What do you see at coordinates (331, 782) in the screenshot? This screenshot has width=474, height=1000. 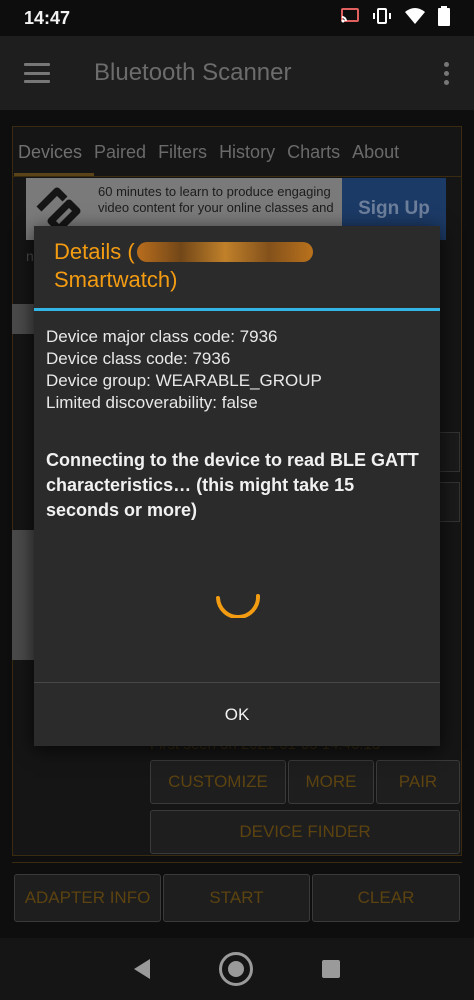 I see `more-button: MORE` at bounding box center [331, 782].